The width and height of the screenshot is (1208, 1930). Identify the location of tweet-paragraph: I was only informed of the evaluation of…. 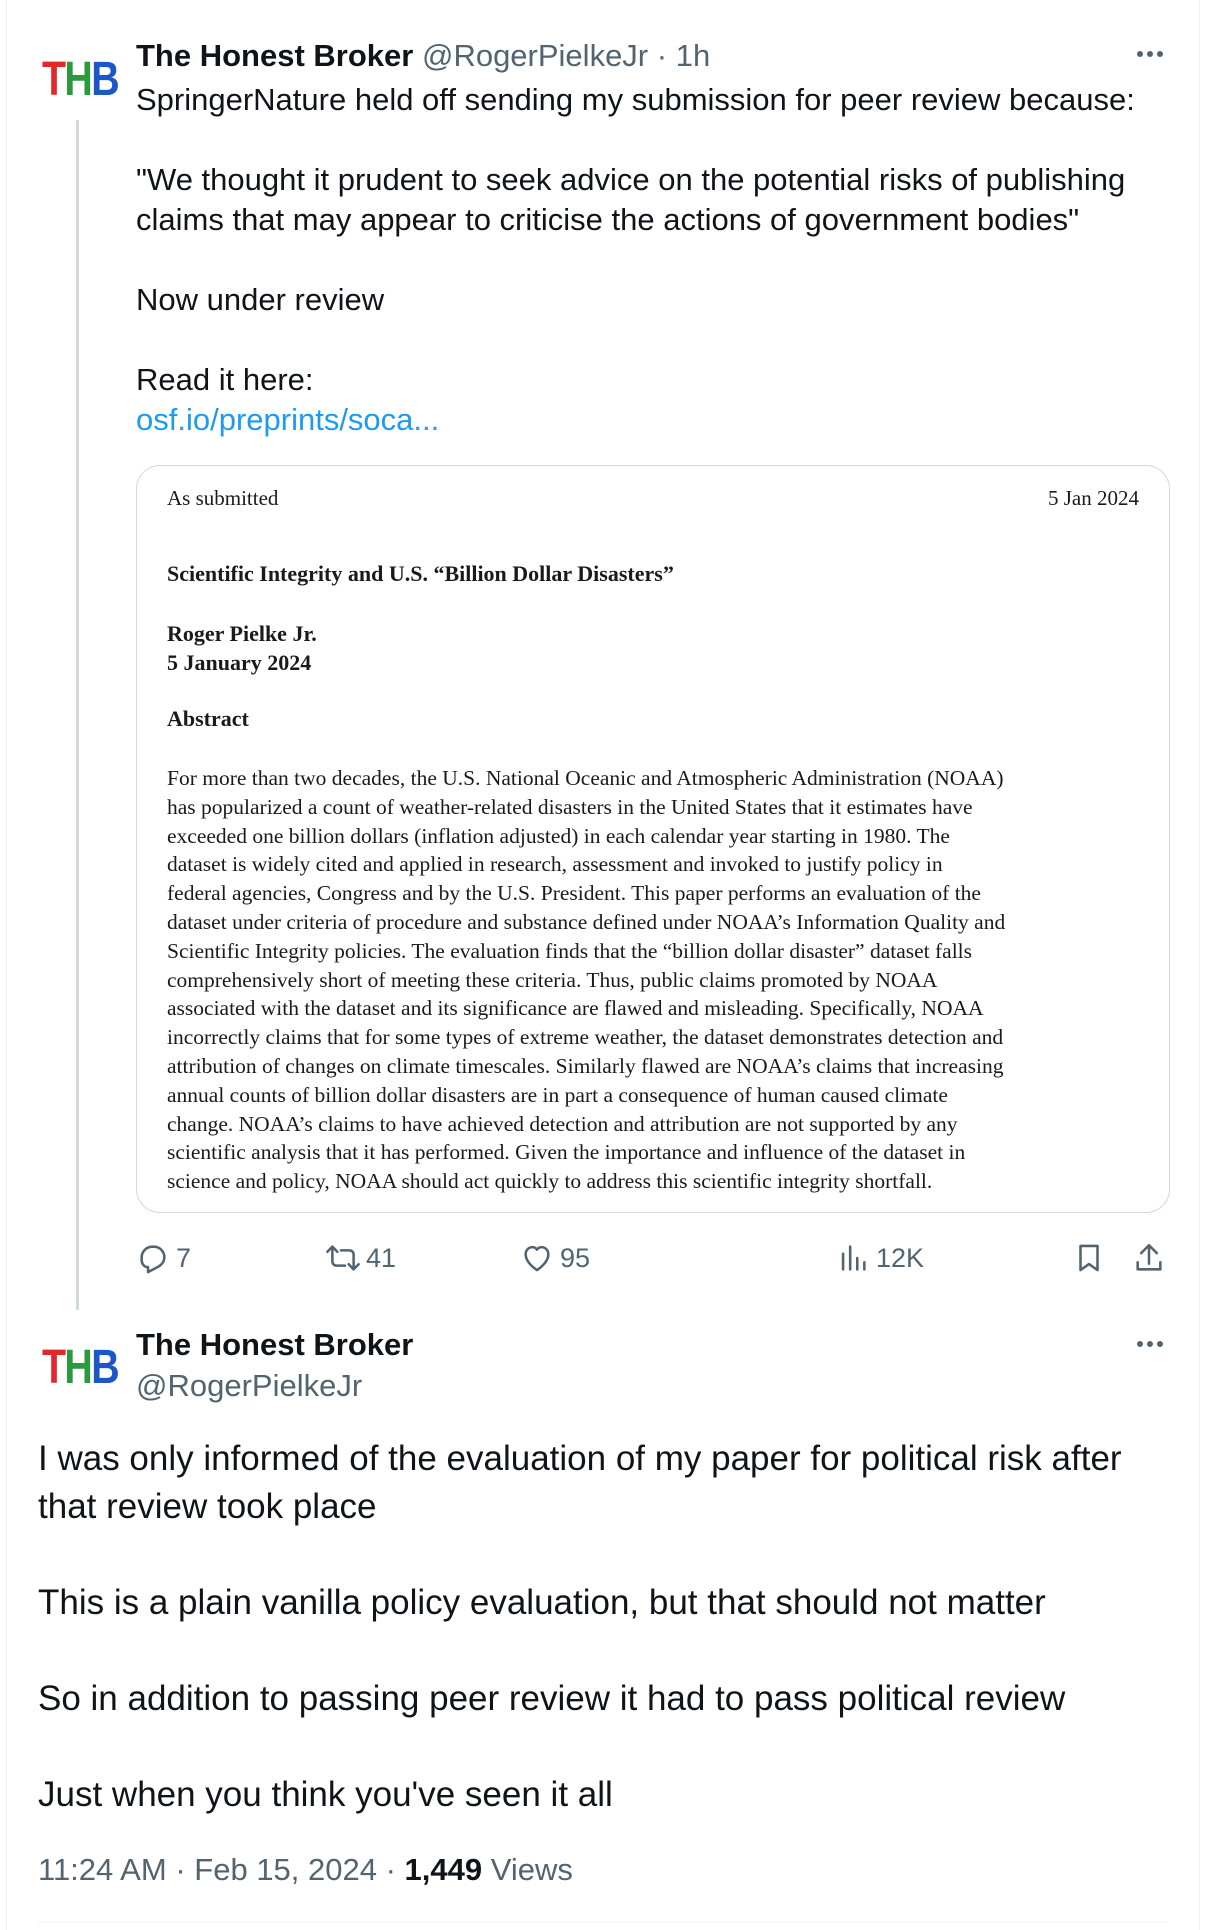
(580, 1482).